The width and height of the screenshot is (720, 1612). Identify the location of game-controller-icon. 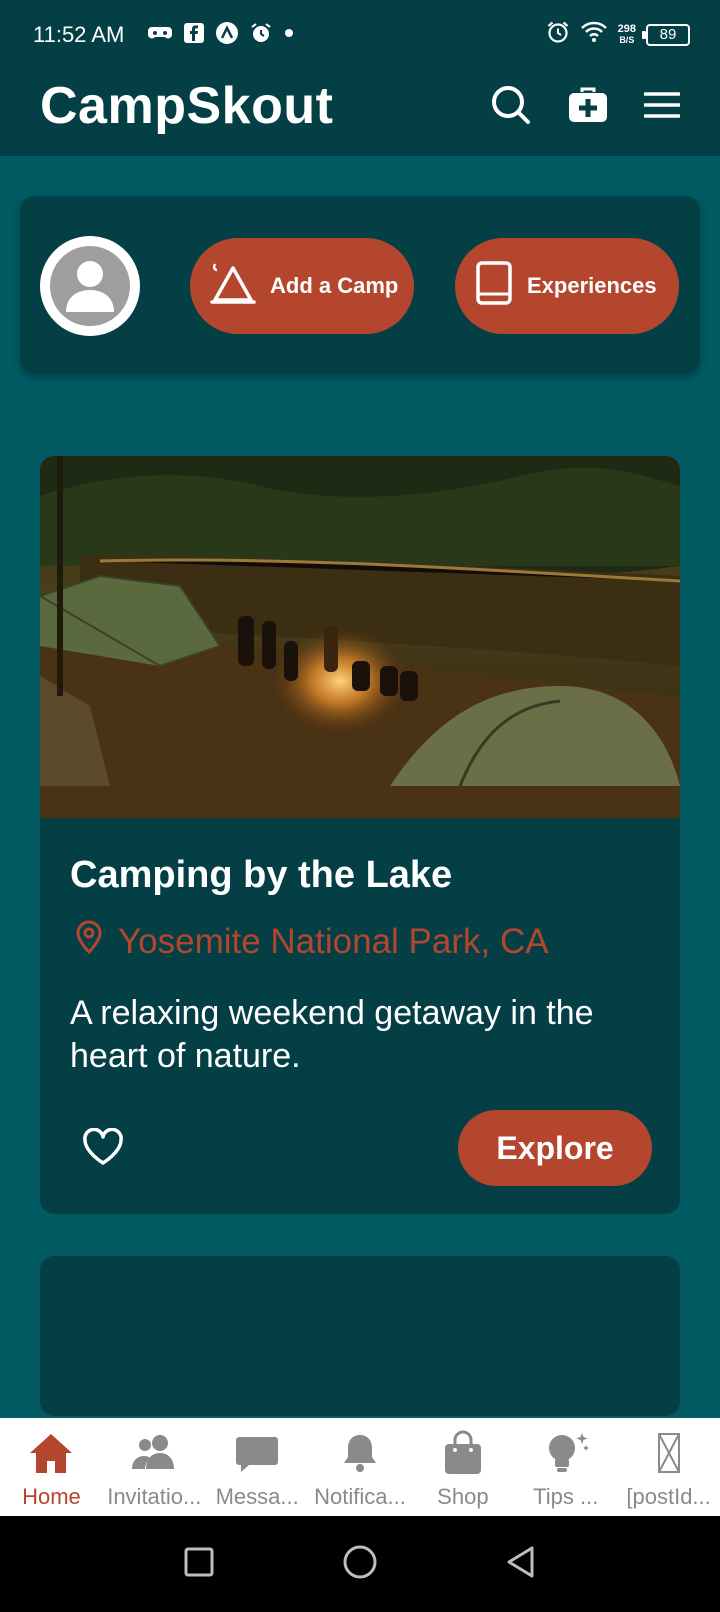
(160, 33).